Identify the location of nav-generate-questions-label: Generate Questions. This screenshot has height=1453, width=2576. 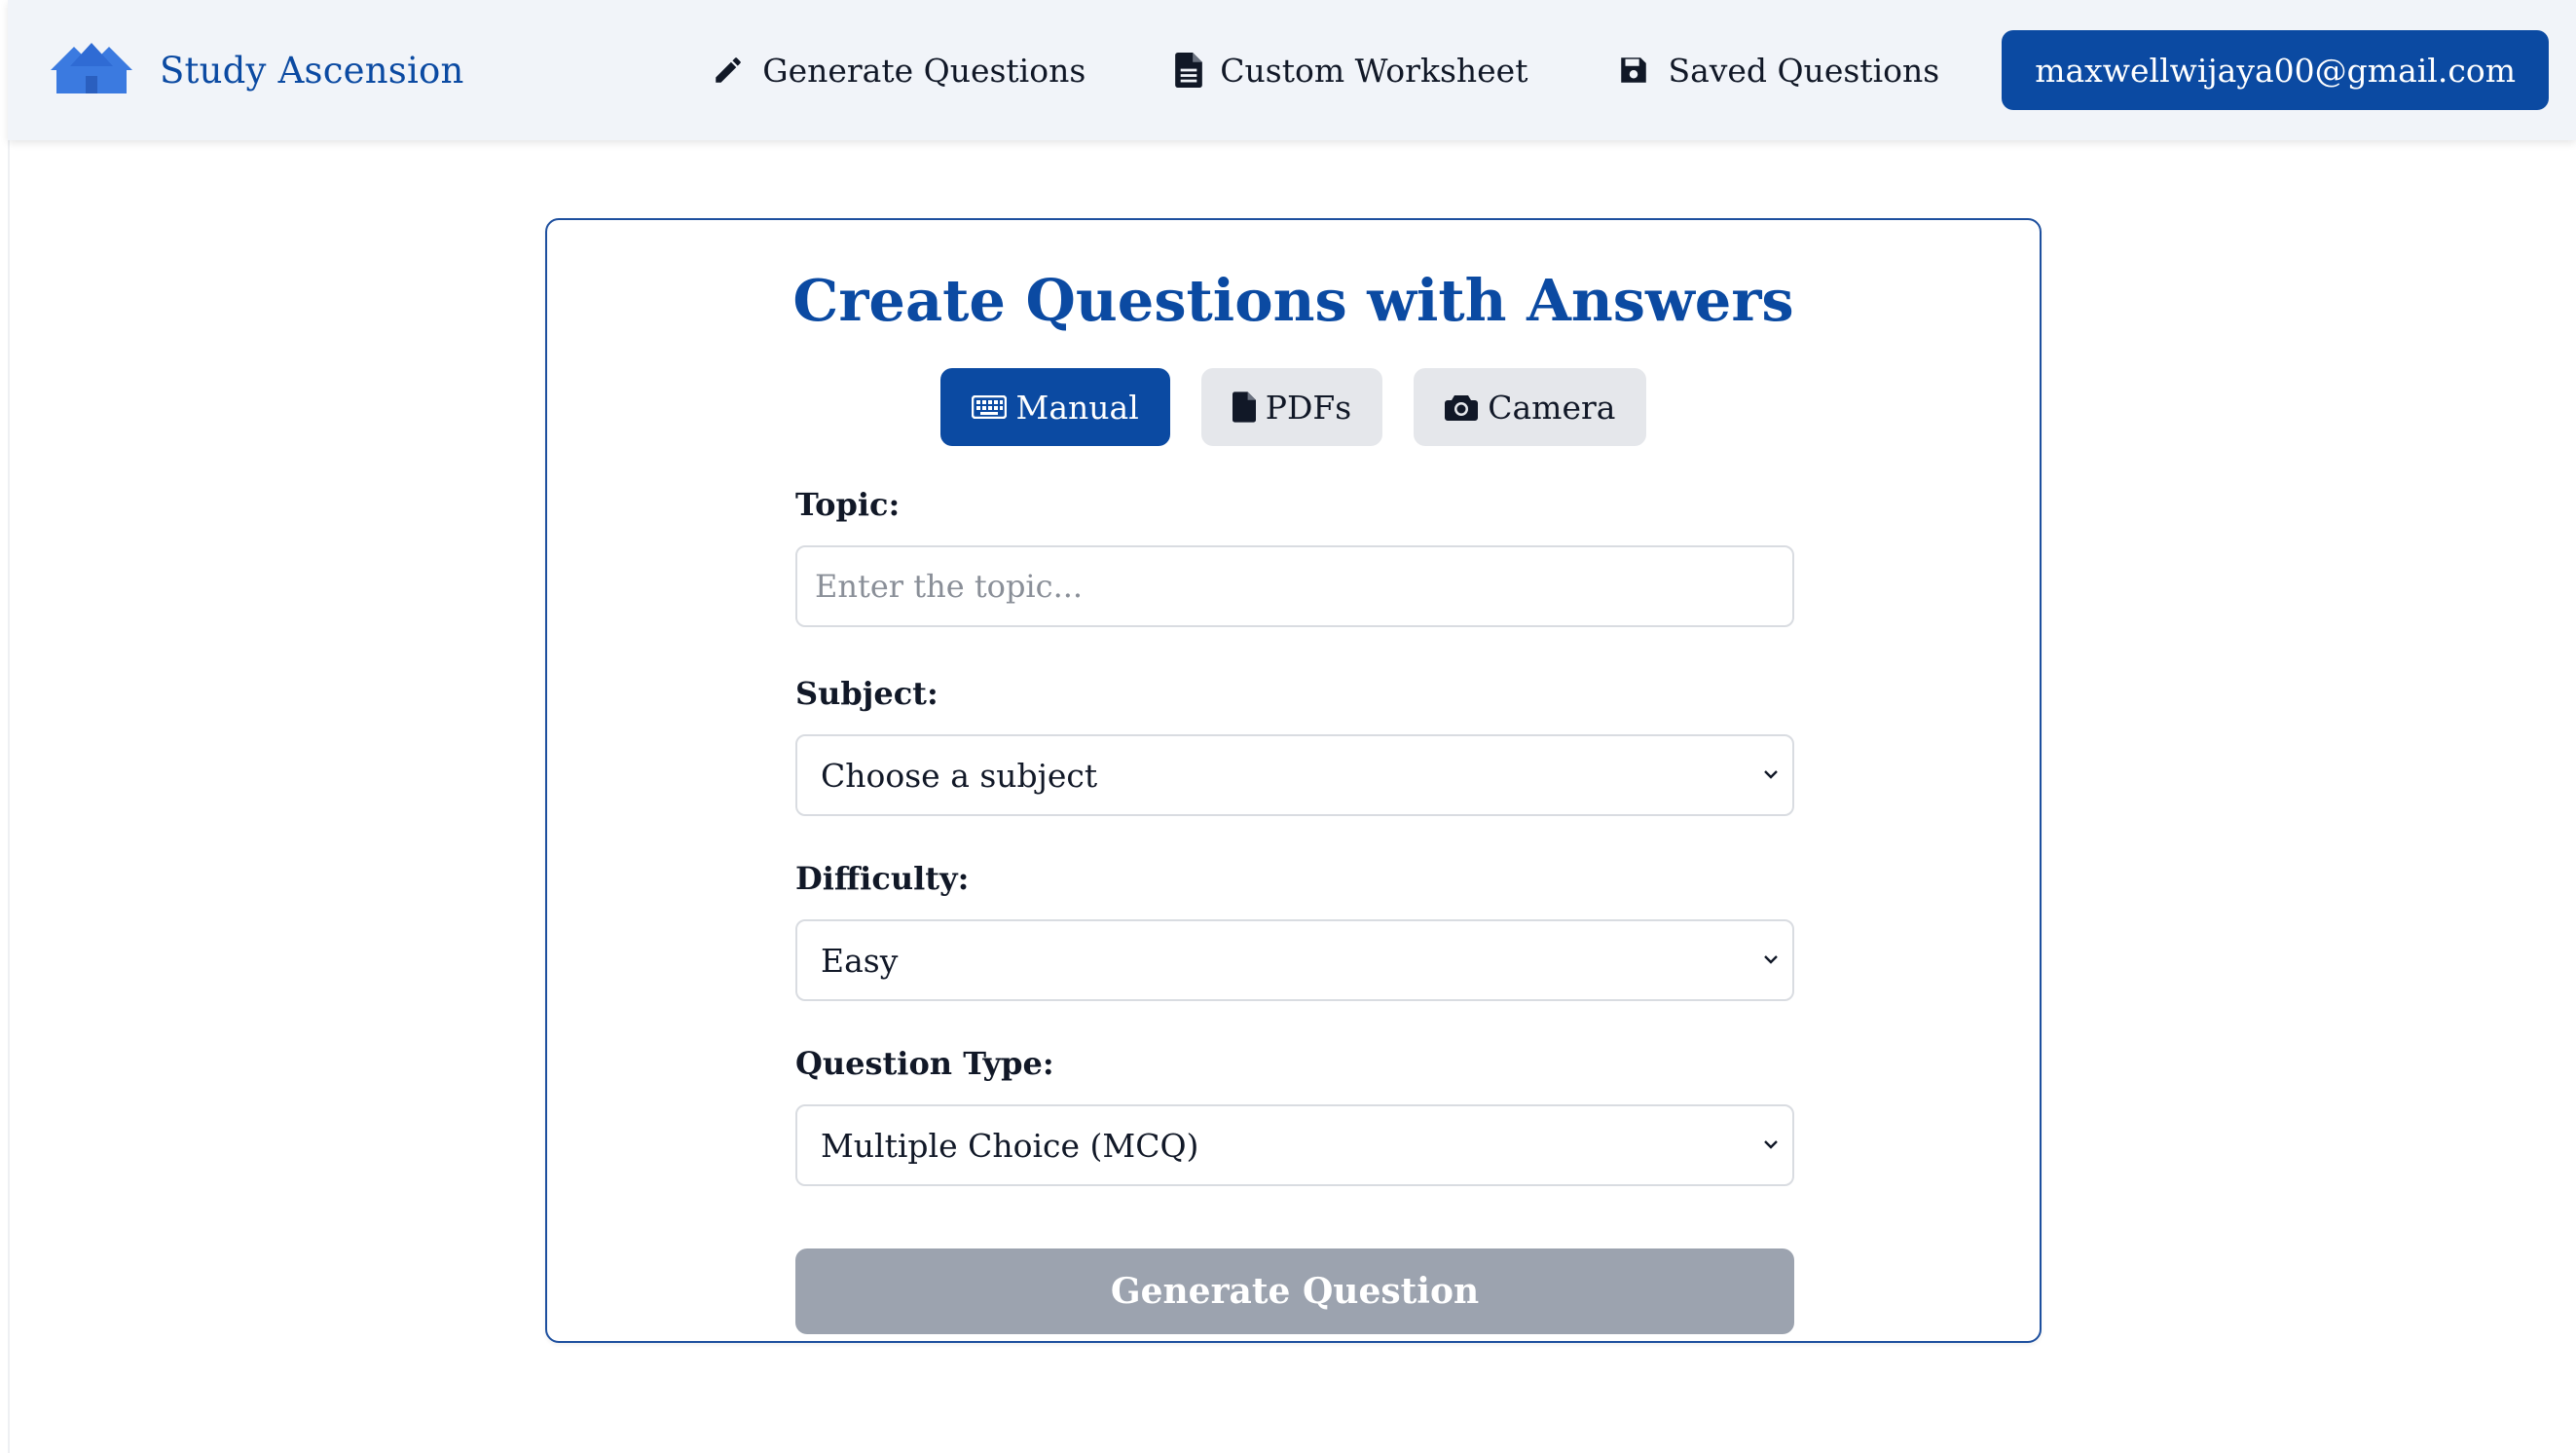
(924, 70).